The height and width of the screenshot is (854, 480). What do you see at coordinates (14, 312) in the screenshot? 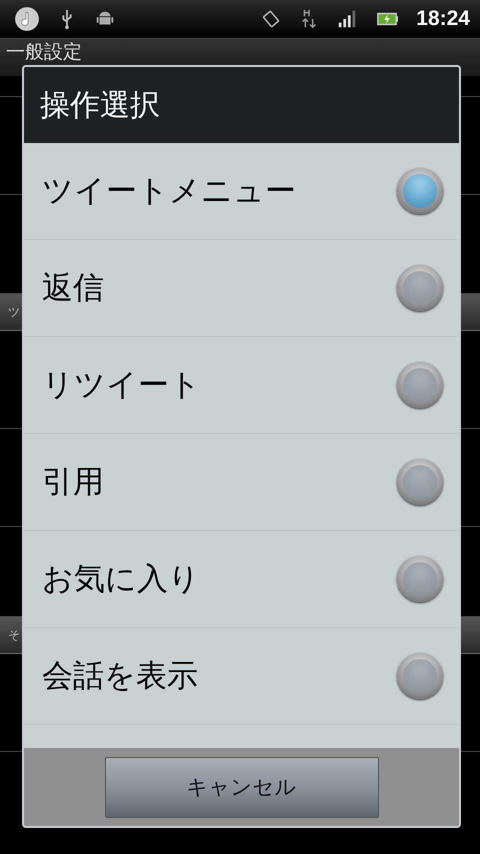
I see `section-header-text: ツ` at bounding box center [14, 312].